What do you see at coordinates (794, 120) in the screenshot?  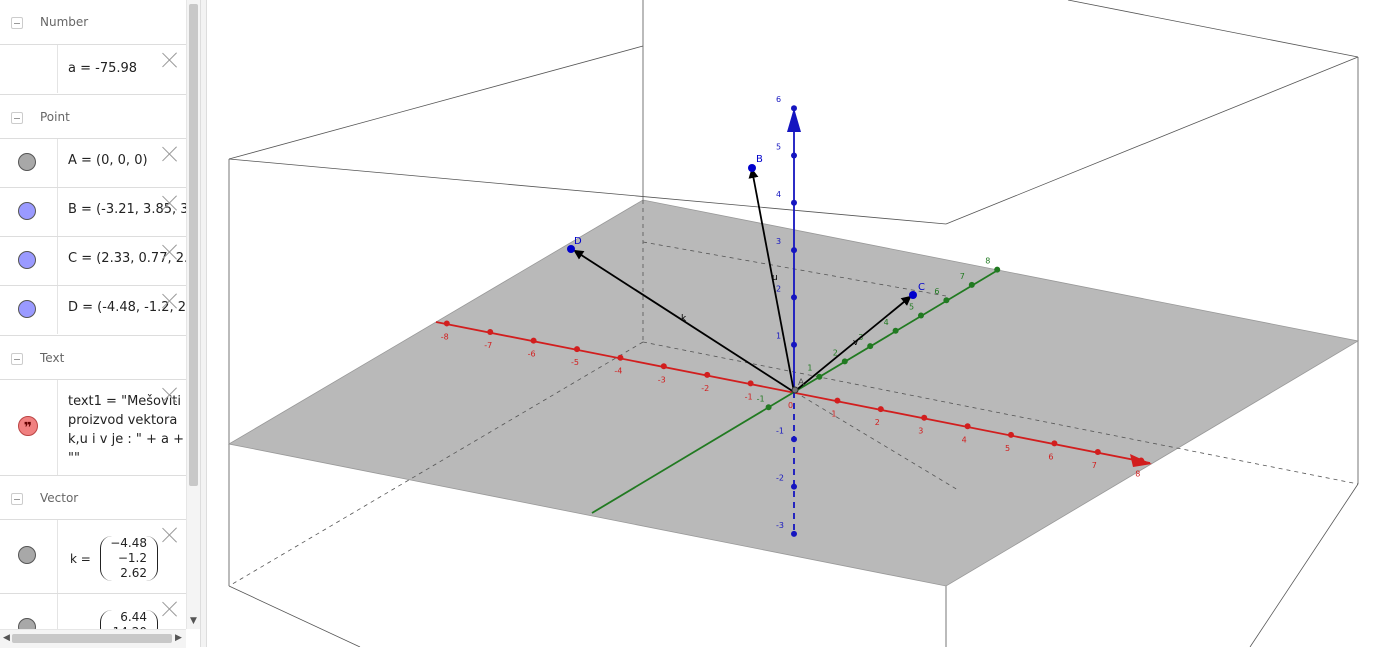 I see `z-axis-arrow-icon` at bounding box center [794, 120].